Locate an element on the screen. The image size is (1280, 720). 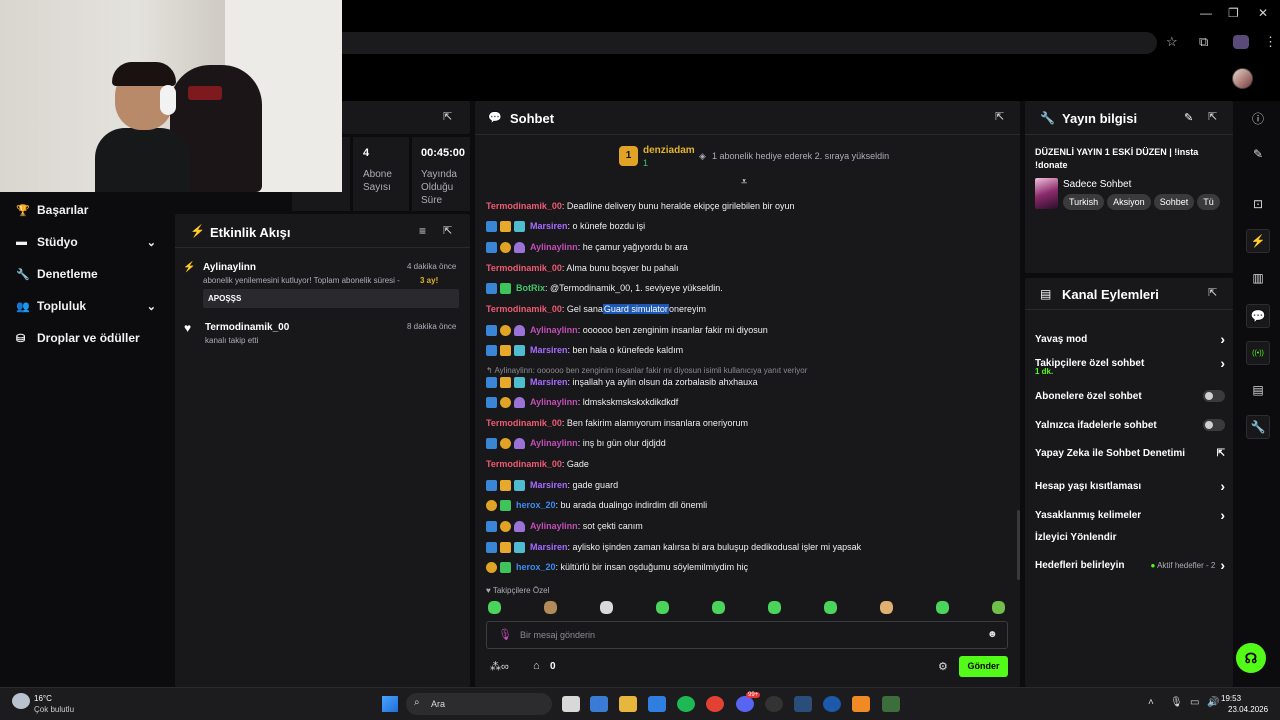
category-name: Sadece Sohbet is located at coordinates (1097, 184).